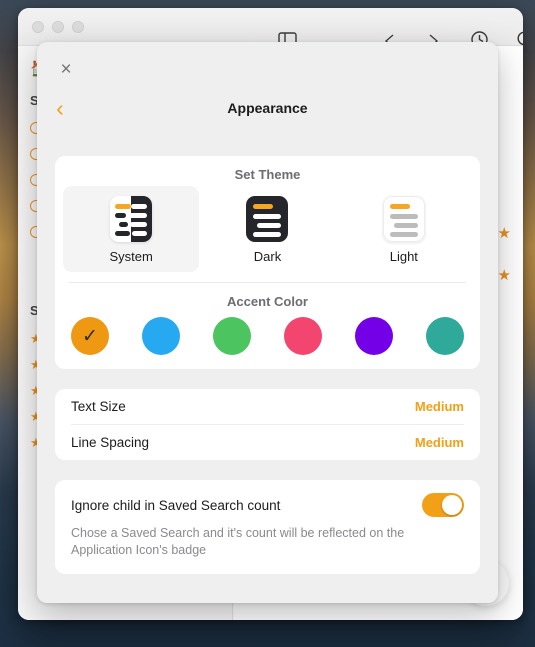 Image resolution: width=535 pixels, height=647 pixels. I want to click on accent-swatch-orange: ✓, so click(90, 336).